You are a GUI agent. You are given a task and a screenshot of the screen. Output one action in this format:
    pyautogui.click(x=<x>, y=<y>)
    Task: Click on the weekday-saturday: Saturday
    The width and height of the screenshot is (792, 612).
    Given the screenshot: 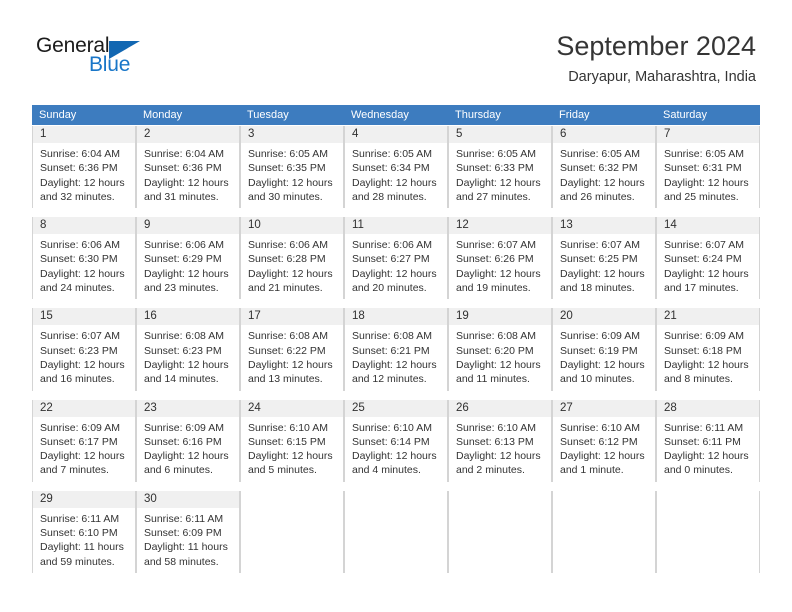 What is the action you would take?
    pyautogui.click(x=685, y=115)
    